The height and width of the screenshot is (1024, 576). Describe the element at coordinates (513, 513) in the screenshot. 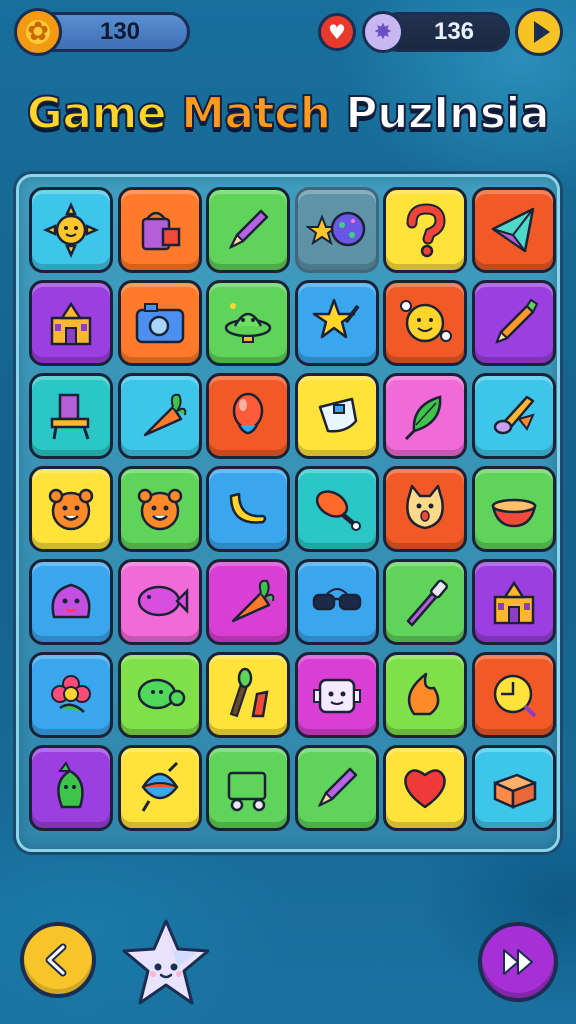

I see `bowl-icon` at that location.